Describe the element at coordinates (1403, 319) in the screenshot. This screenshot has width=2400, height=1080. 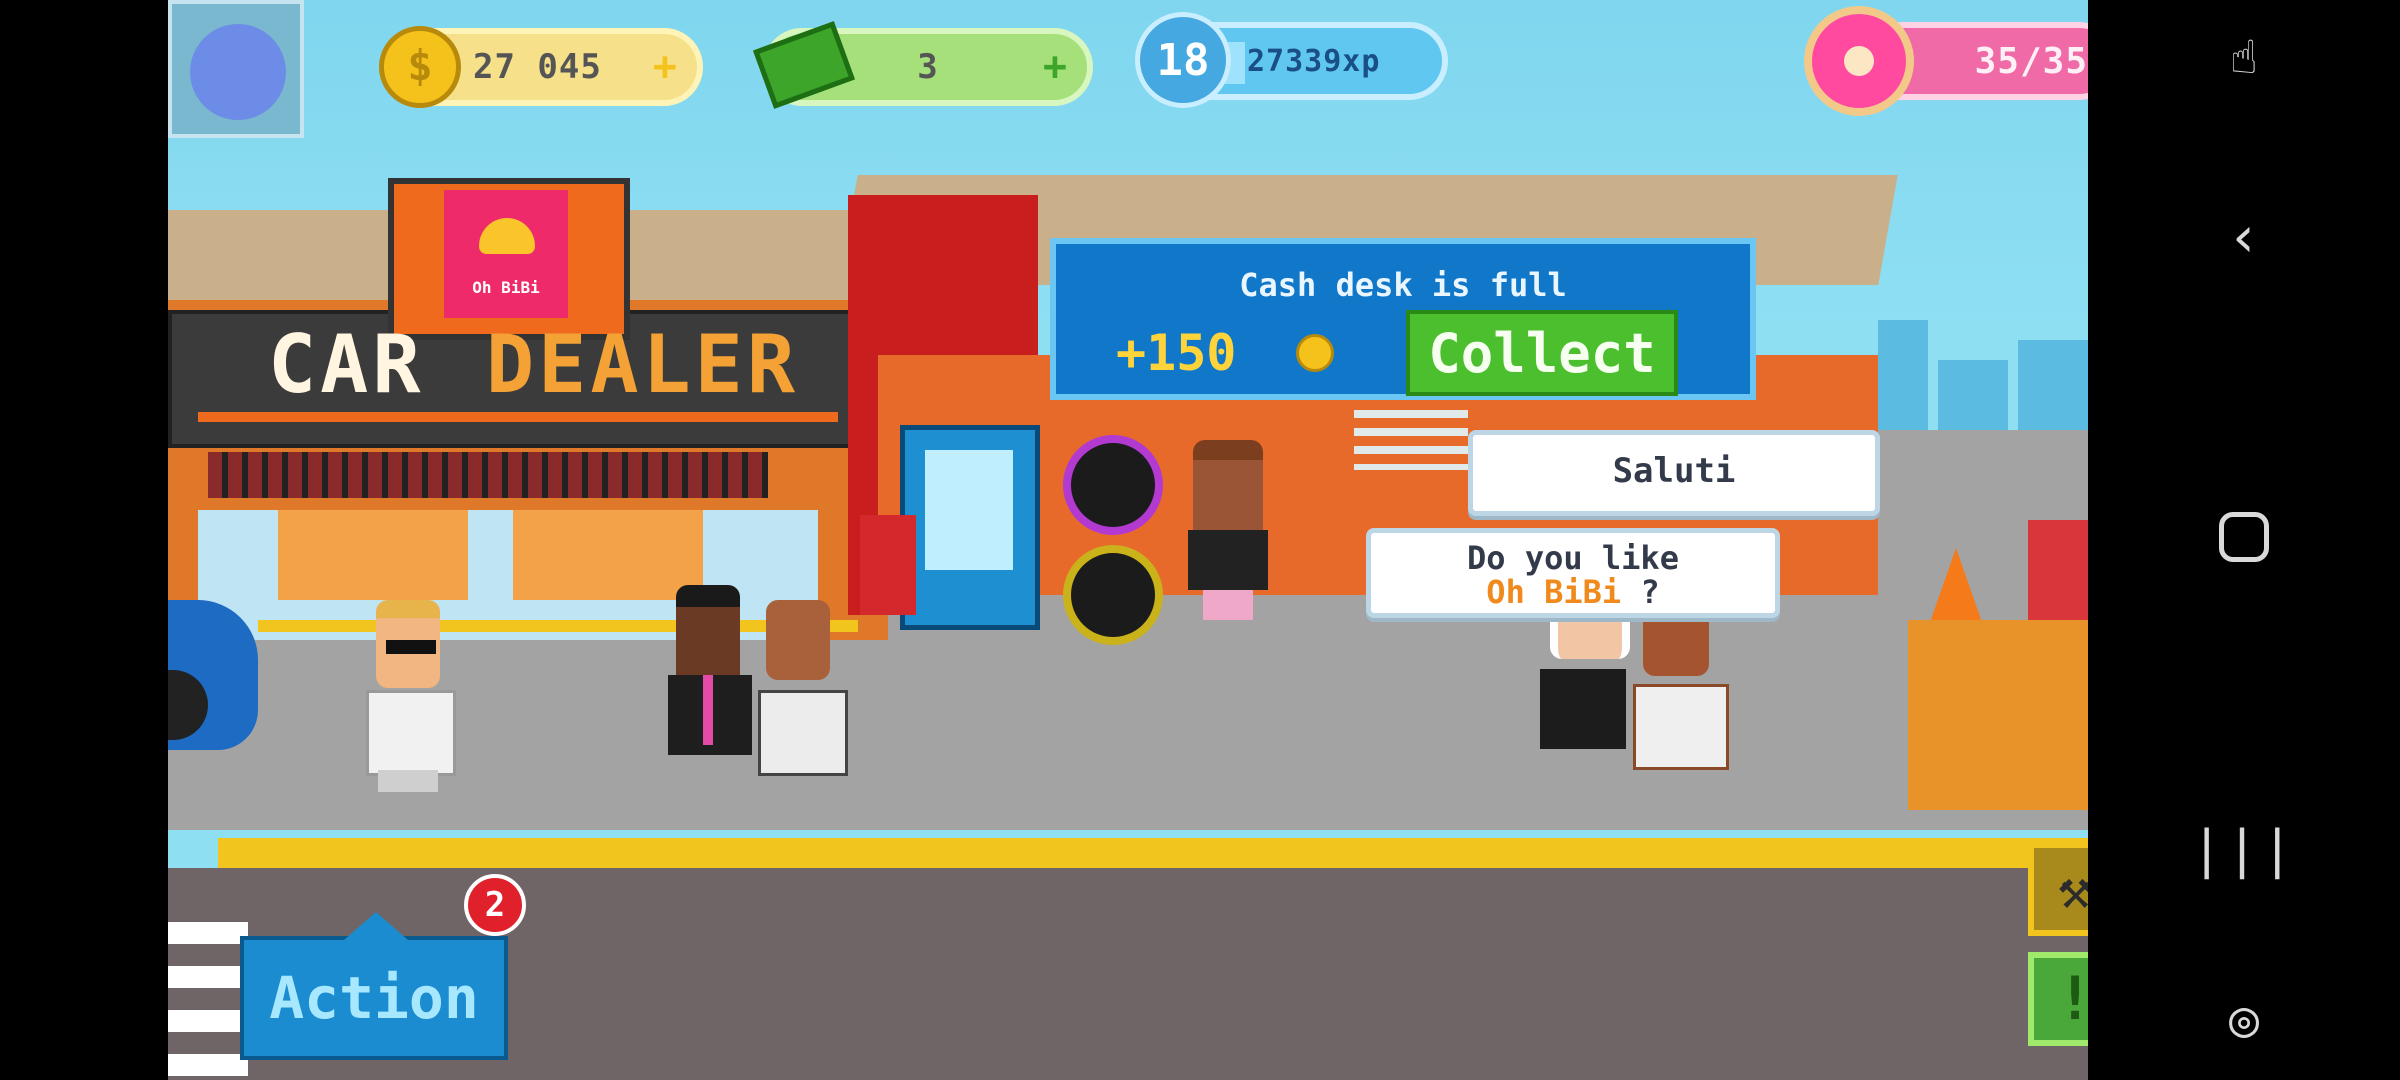
I see `cash-desk-popup: Cash desk is full +150 Collect` at that location.